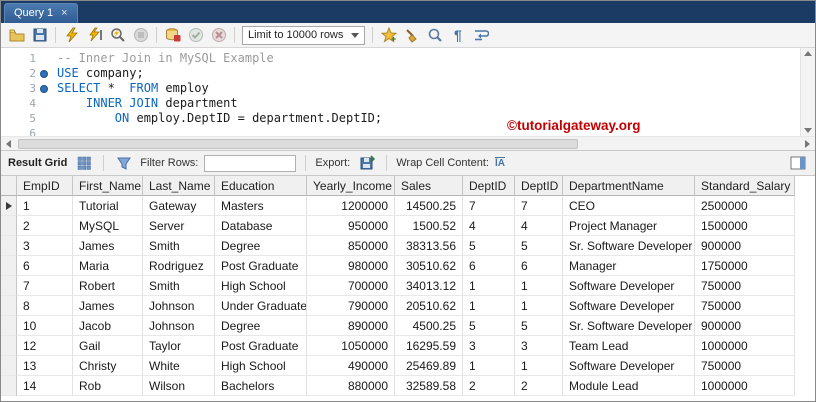  I want to click on cell: Rodriguez, so click(179, 266).